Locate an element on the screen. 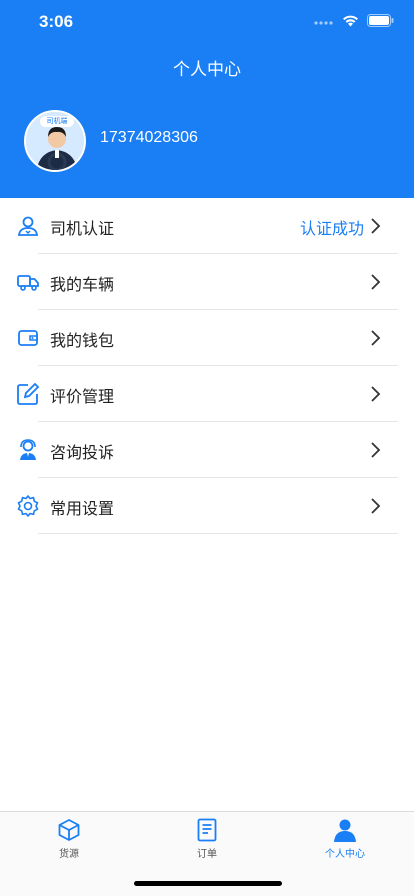  avatar: 司机端 is located at coordinates (55, 141).